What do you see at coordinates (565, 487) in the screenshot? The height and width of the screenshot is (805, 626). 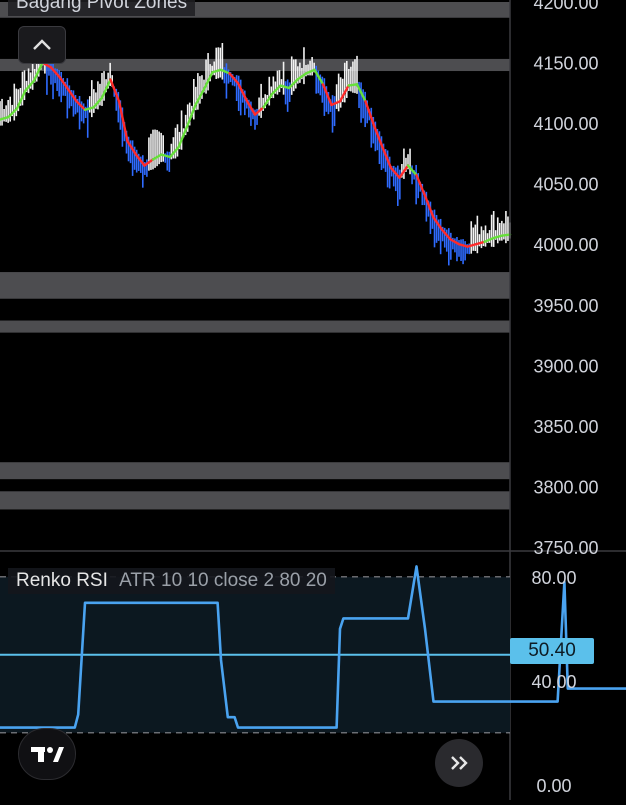 I see `price-tick-label: 3800.00` at bounding box center [565, 487].